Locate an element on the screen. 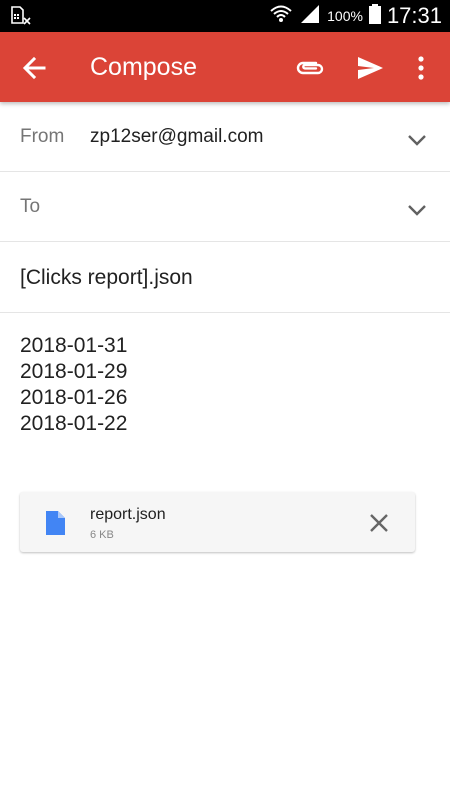 The image size is (450, 800). attachment-name: report.json is located at coordinates (128, 514).